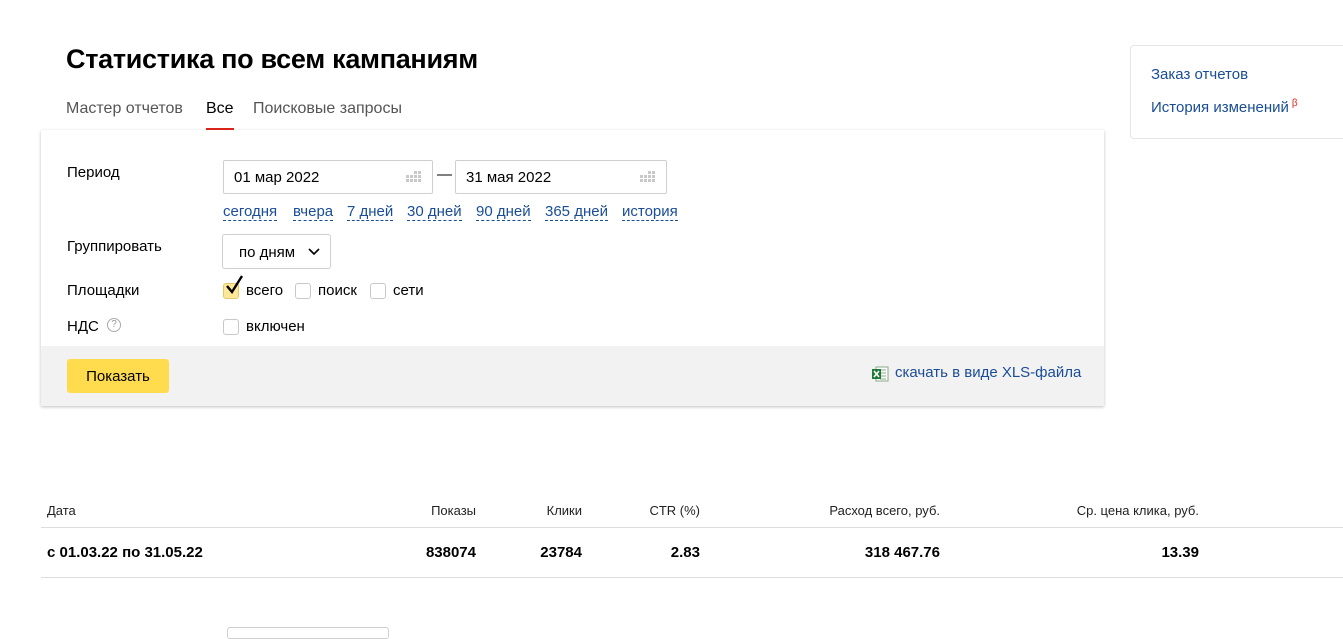 Image resolution: width=1343 pixels, height=639 pixels. I want to click on platforms-label: Площадки, so click(103, 290).